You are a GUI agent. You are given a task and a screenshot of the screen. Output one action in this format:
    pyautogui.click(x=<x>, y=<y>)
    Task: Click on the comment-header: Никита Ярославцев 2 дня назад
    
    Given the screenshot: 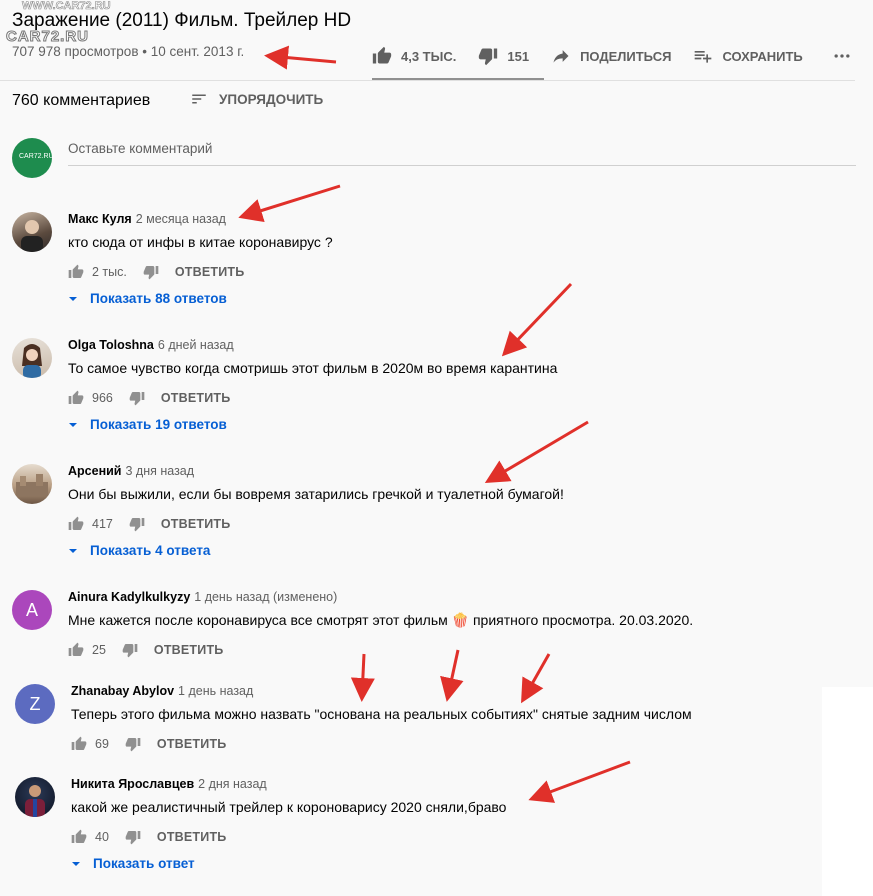 What is the action you would take?
    pyautogui.click(x=169, y=784)
    